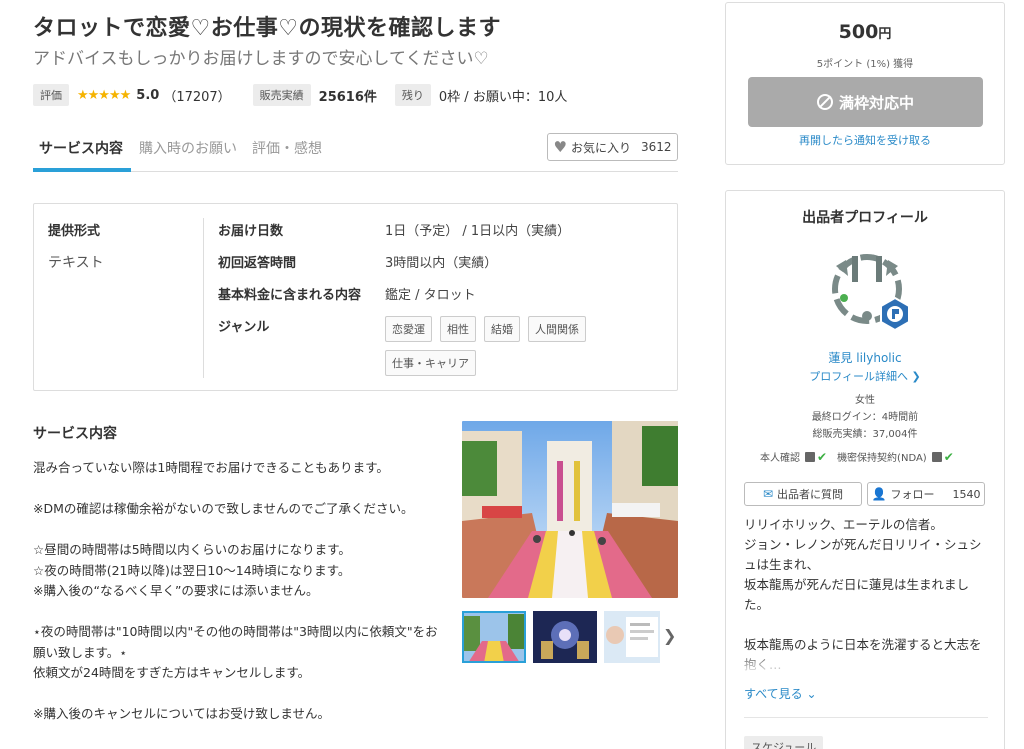 The image size is (1024, 749). I want to click on delivery-days-label: お届け日数, so click(251, 231).